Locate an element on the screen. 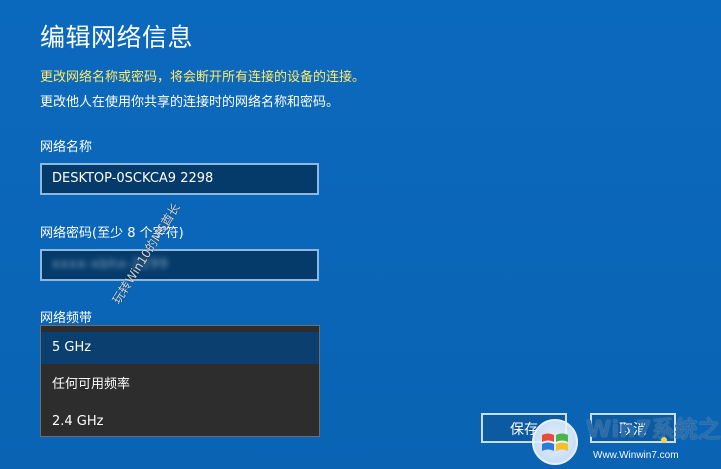 The height and width of the screenshot is (469, 721). network-band-dropdown: 5 GHz 任何可用频率 2.4 GHz is located at coordinates (180, 381).